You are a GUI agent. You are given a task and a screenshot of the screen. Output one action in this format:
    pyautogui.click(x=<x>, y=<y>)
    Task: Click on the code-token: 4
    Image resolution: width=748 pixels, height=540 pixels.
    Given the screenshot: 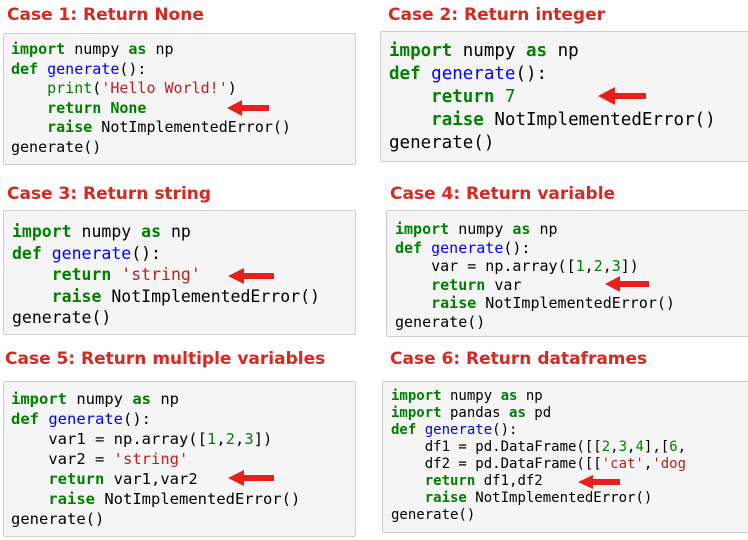 What is the action you would take?
    pyautogui.click(x=639, y=447)
    